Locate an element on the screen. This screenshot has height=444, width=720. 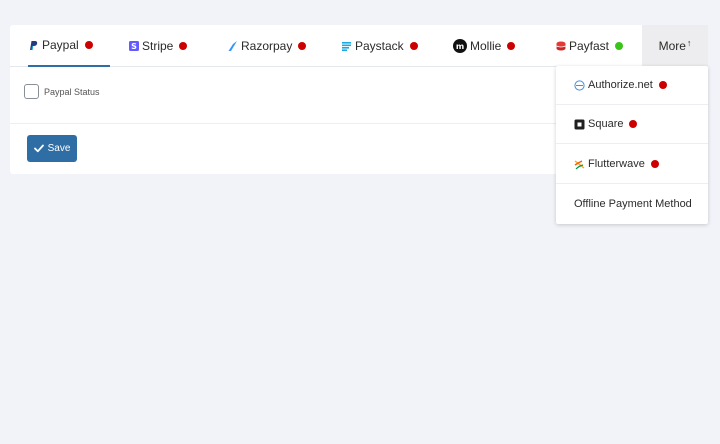
svg-text: m is located at coordinates (460, 46).